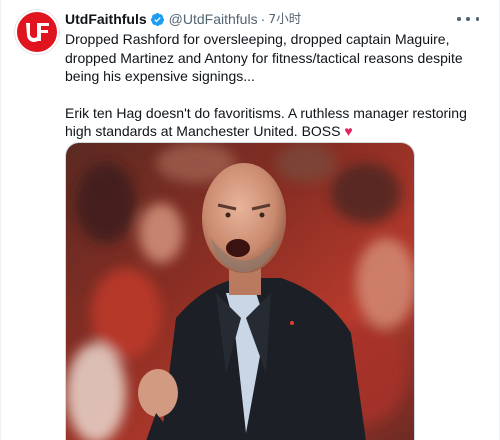 The width and height of the screenshot is (500, 440). What do you see at coordinates (468, 19) in the screenshot?
I see `more-options-icon` at bounding box center [468, 19].